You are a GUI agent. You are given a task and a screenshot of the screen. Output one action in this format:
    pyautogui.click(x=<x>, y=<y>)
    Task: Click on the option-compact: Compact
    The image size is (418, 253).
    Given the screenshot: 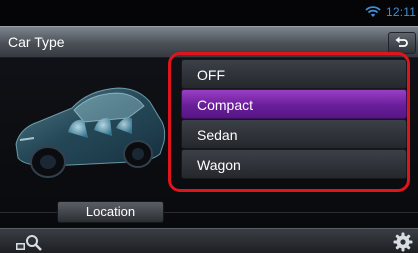 What is the action you would take?
    pyautogui.click(x=294, y=104)
    